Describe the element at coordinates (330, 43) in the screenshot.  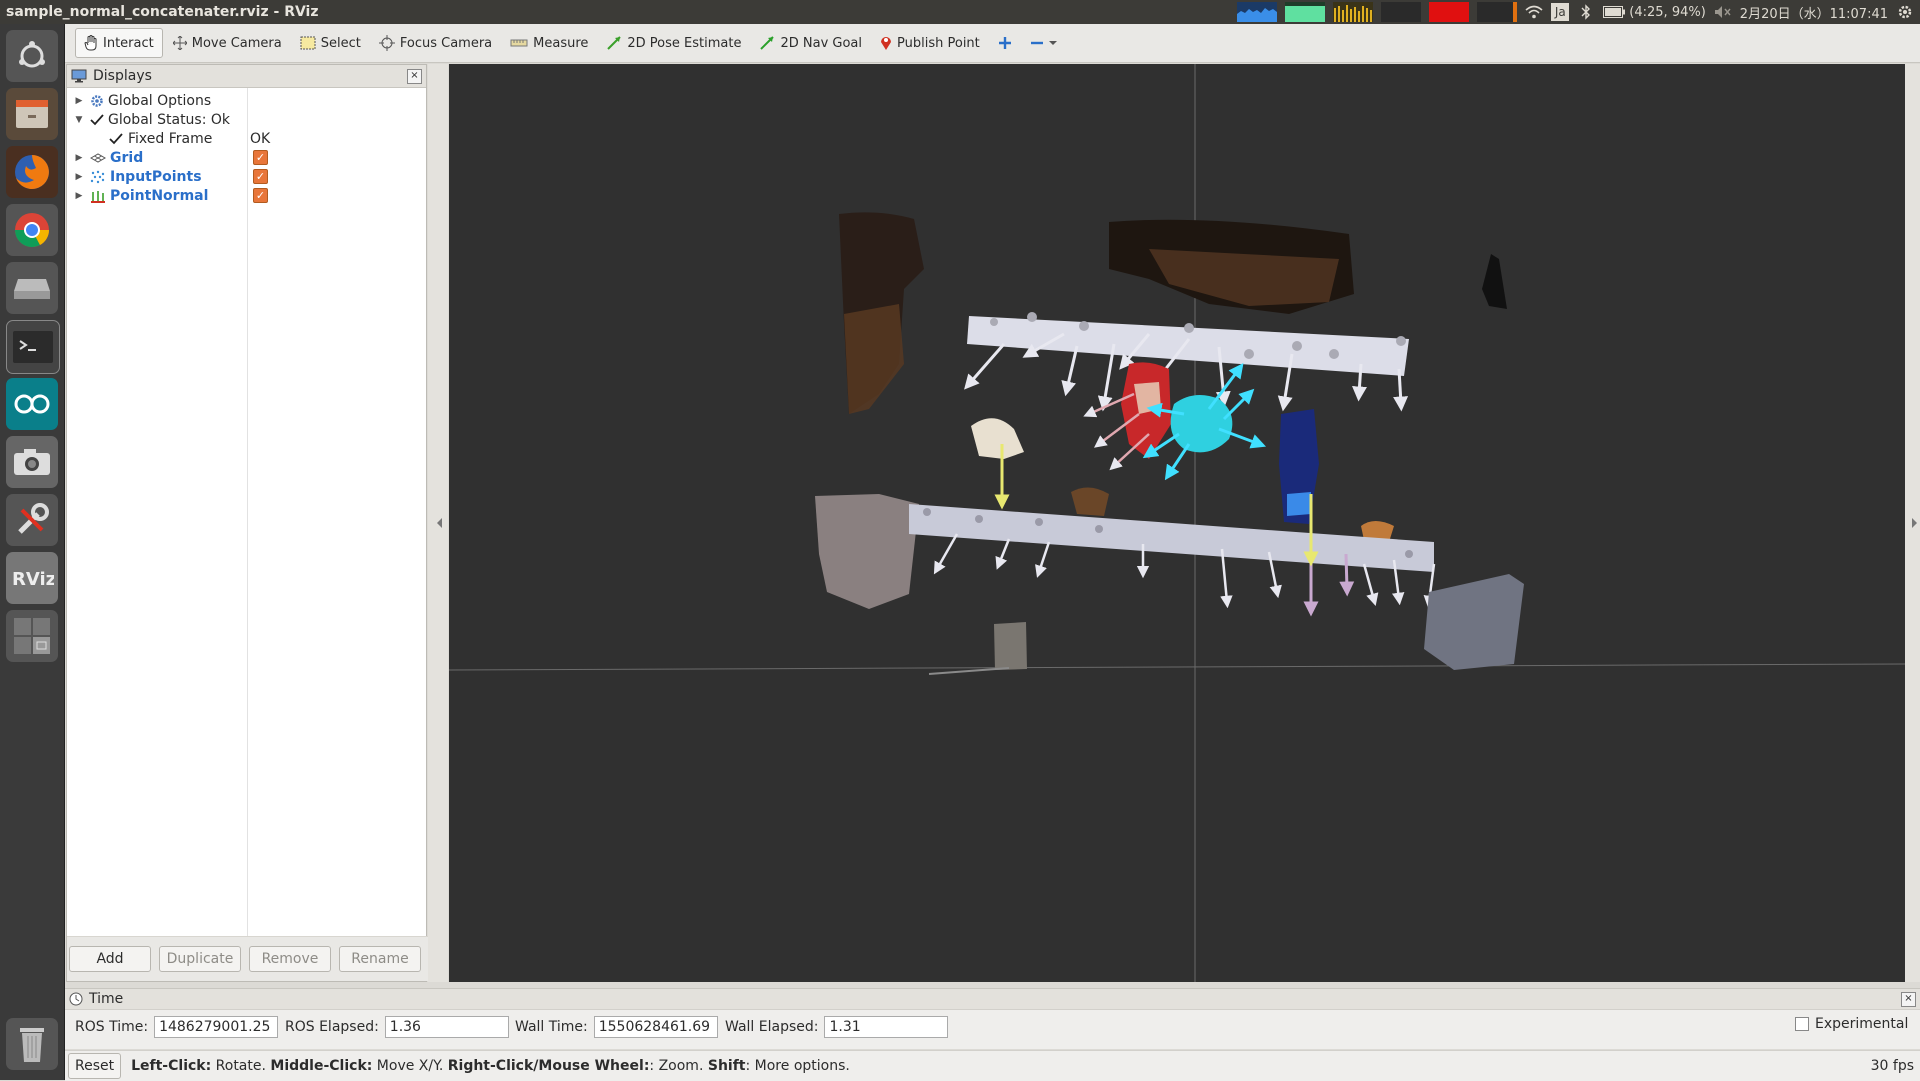
I see `select-tool-button: Select` at that location.